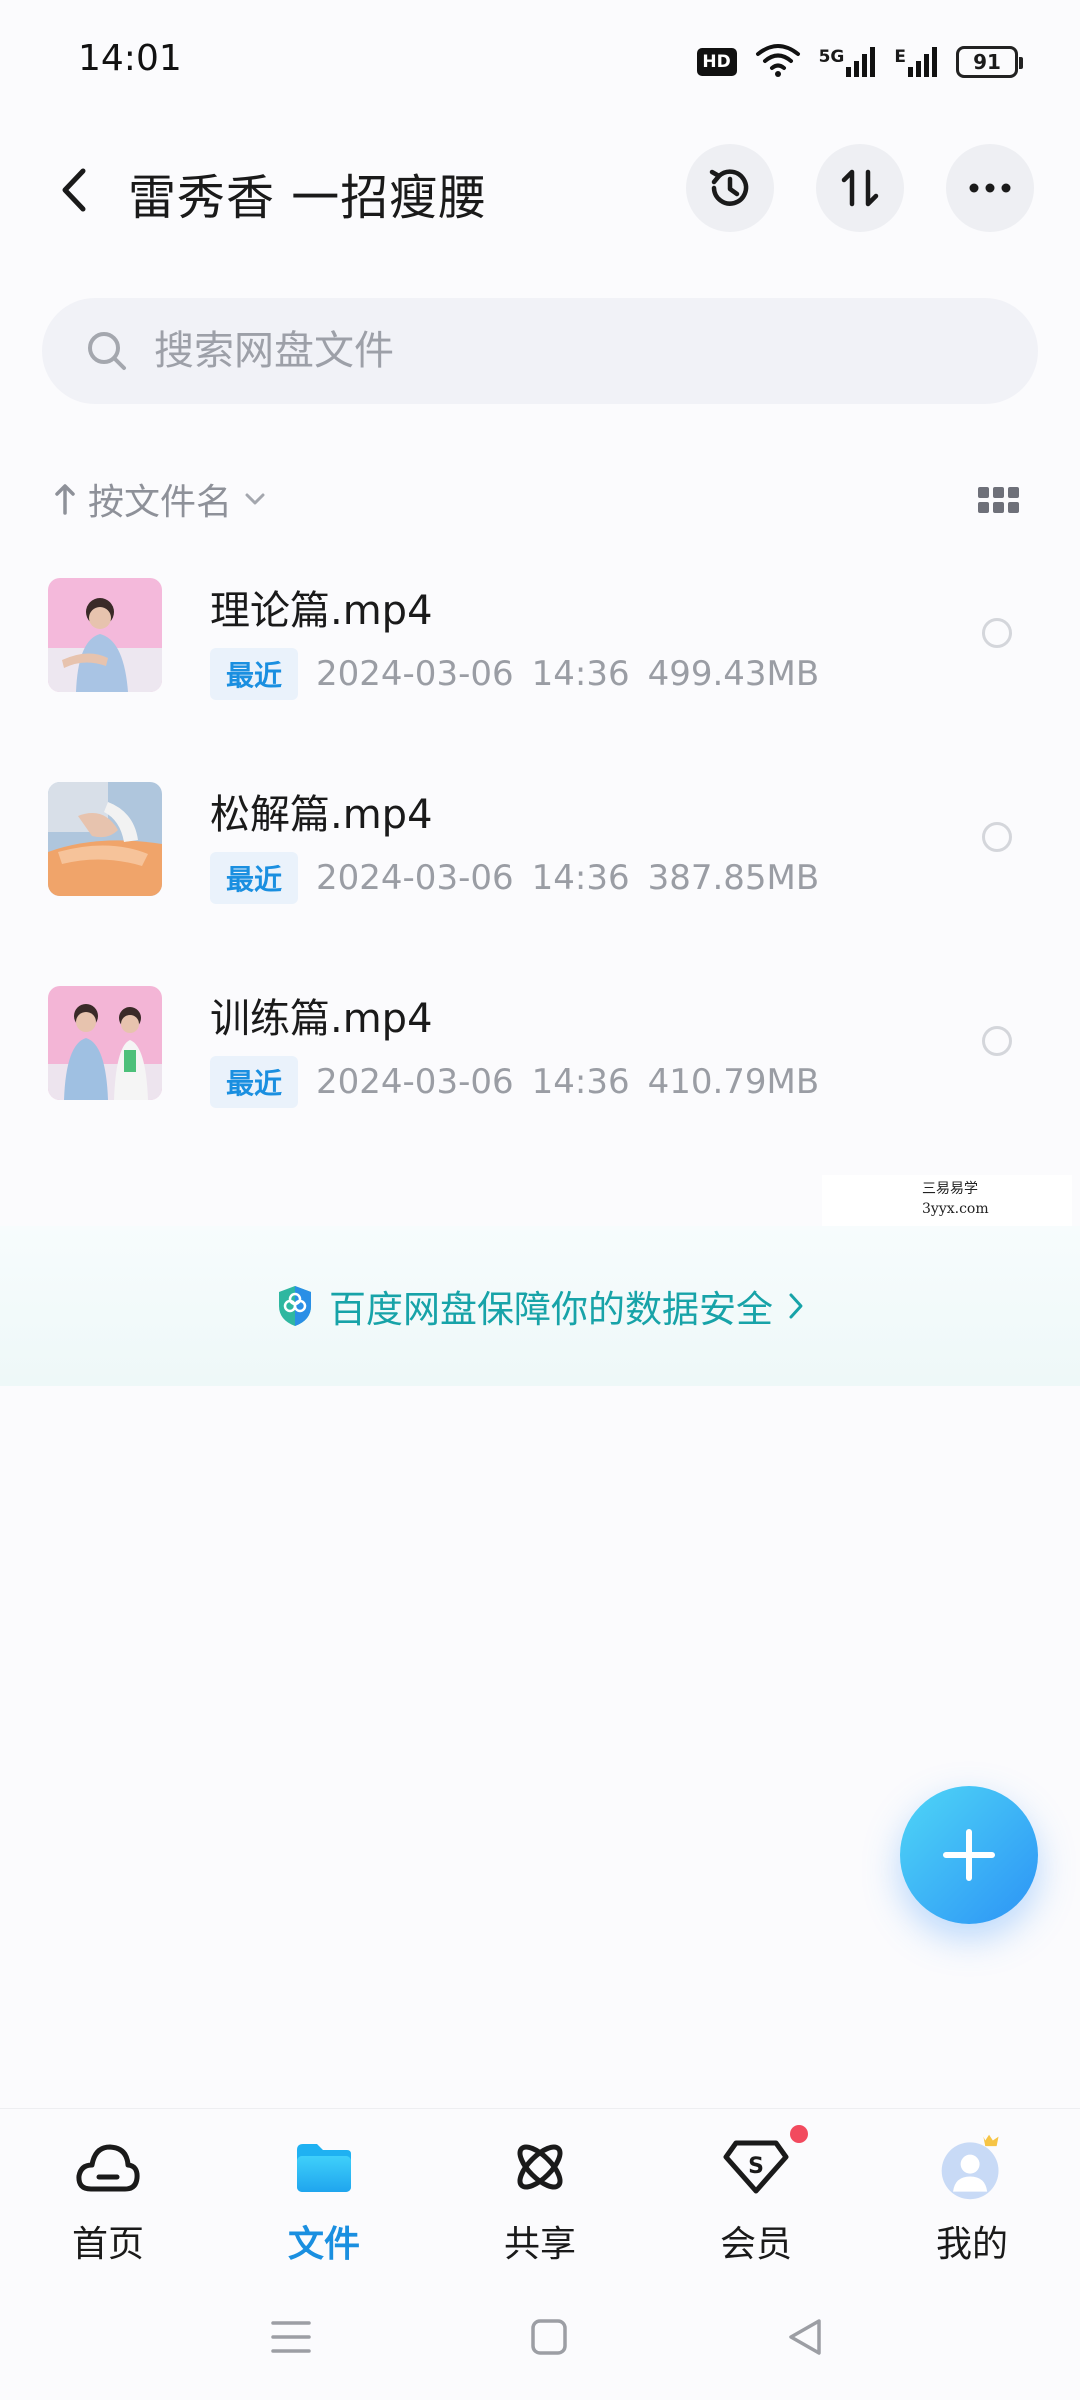 The height and width of the screenshot is (2400, 1080). Describe the element at coordinates (160, 502) in the screenshot. I see `sort-label: 按文件名` at that location.